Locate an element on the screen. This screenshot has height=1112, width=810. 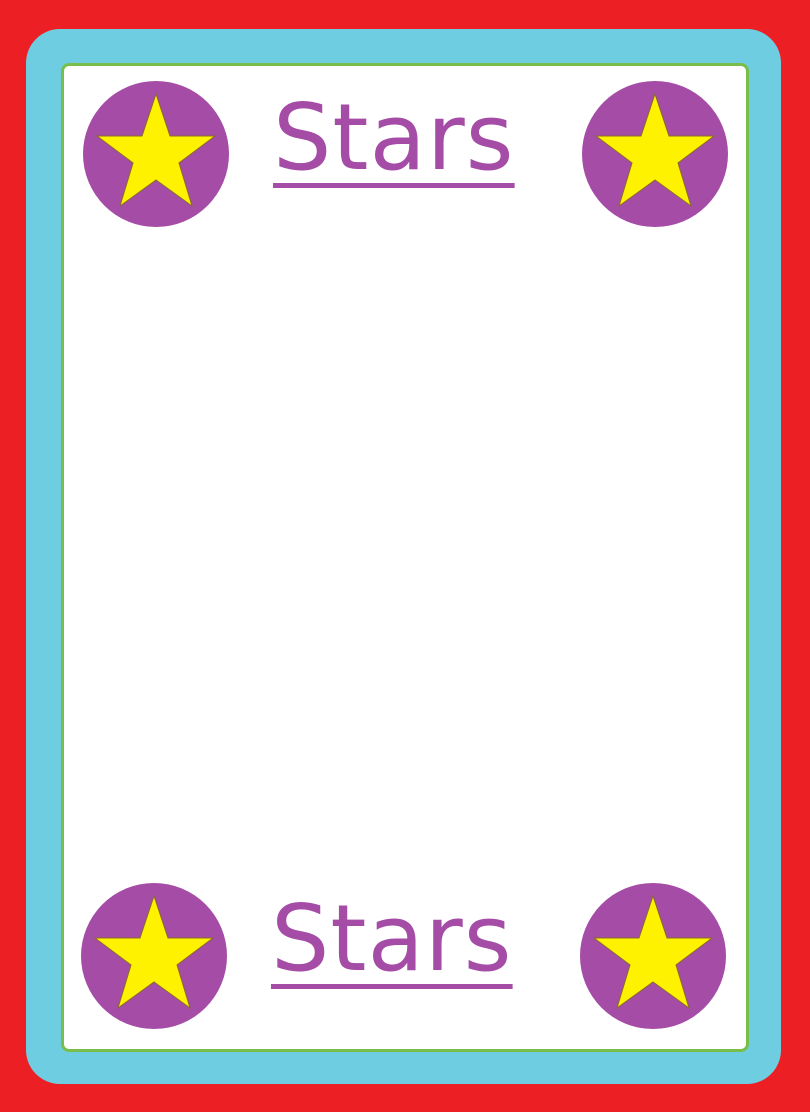
card-title-top: Stars is located at coordinates (394, 137).